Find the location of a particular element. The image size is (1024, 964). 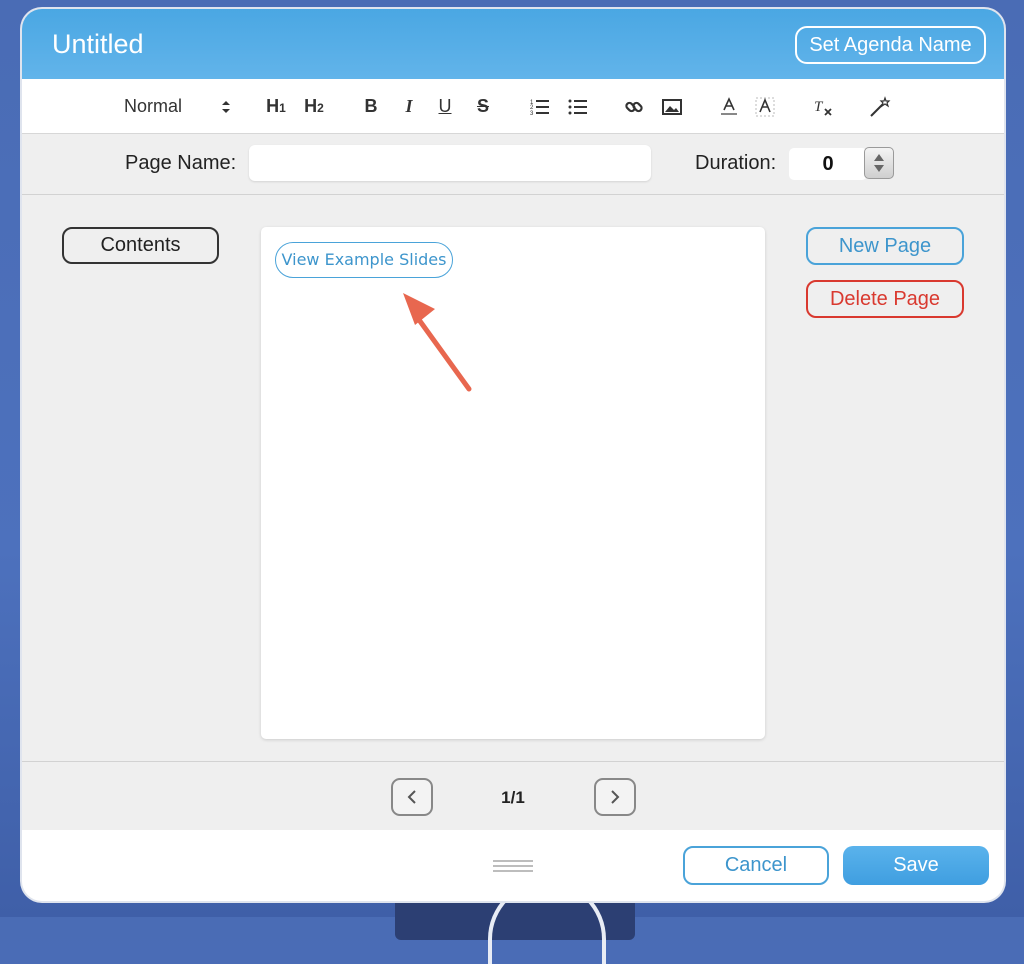

page-name-label: Page Name: is located at coordinates (181, 163).